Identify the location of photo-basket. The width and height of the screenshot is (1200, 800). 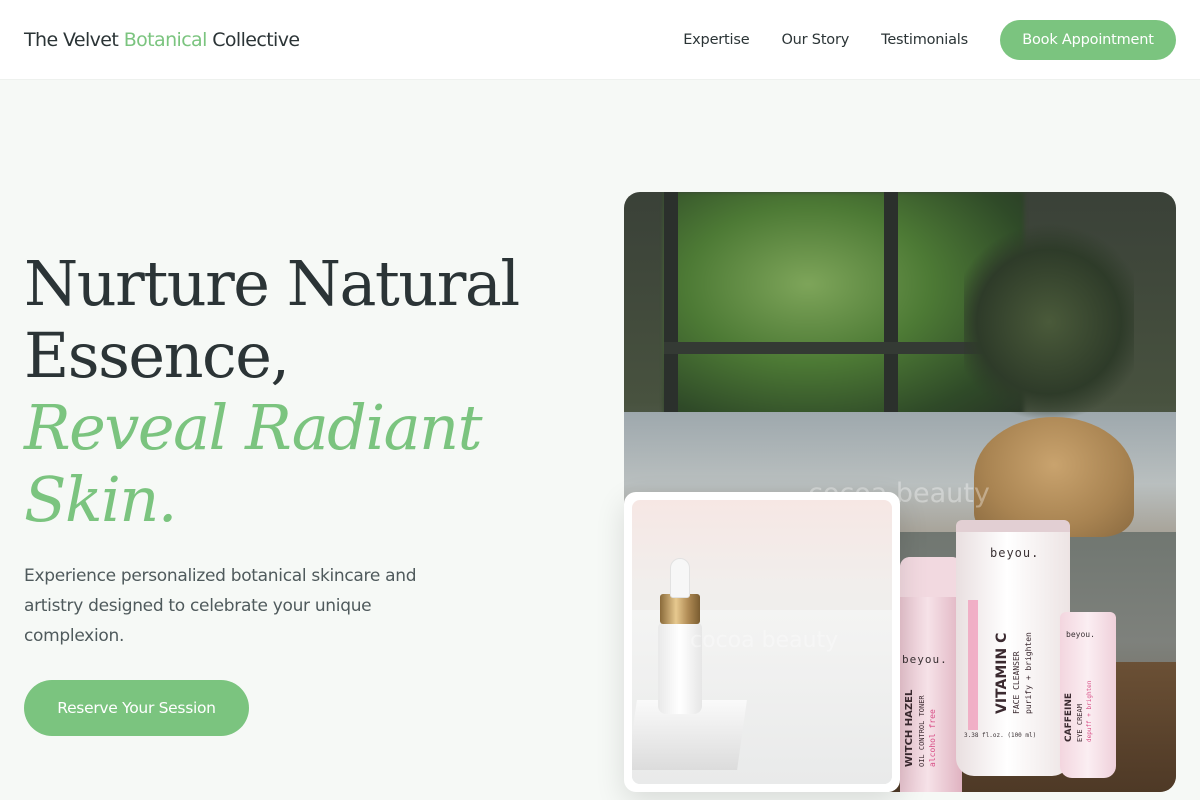
(1054, 477).